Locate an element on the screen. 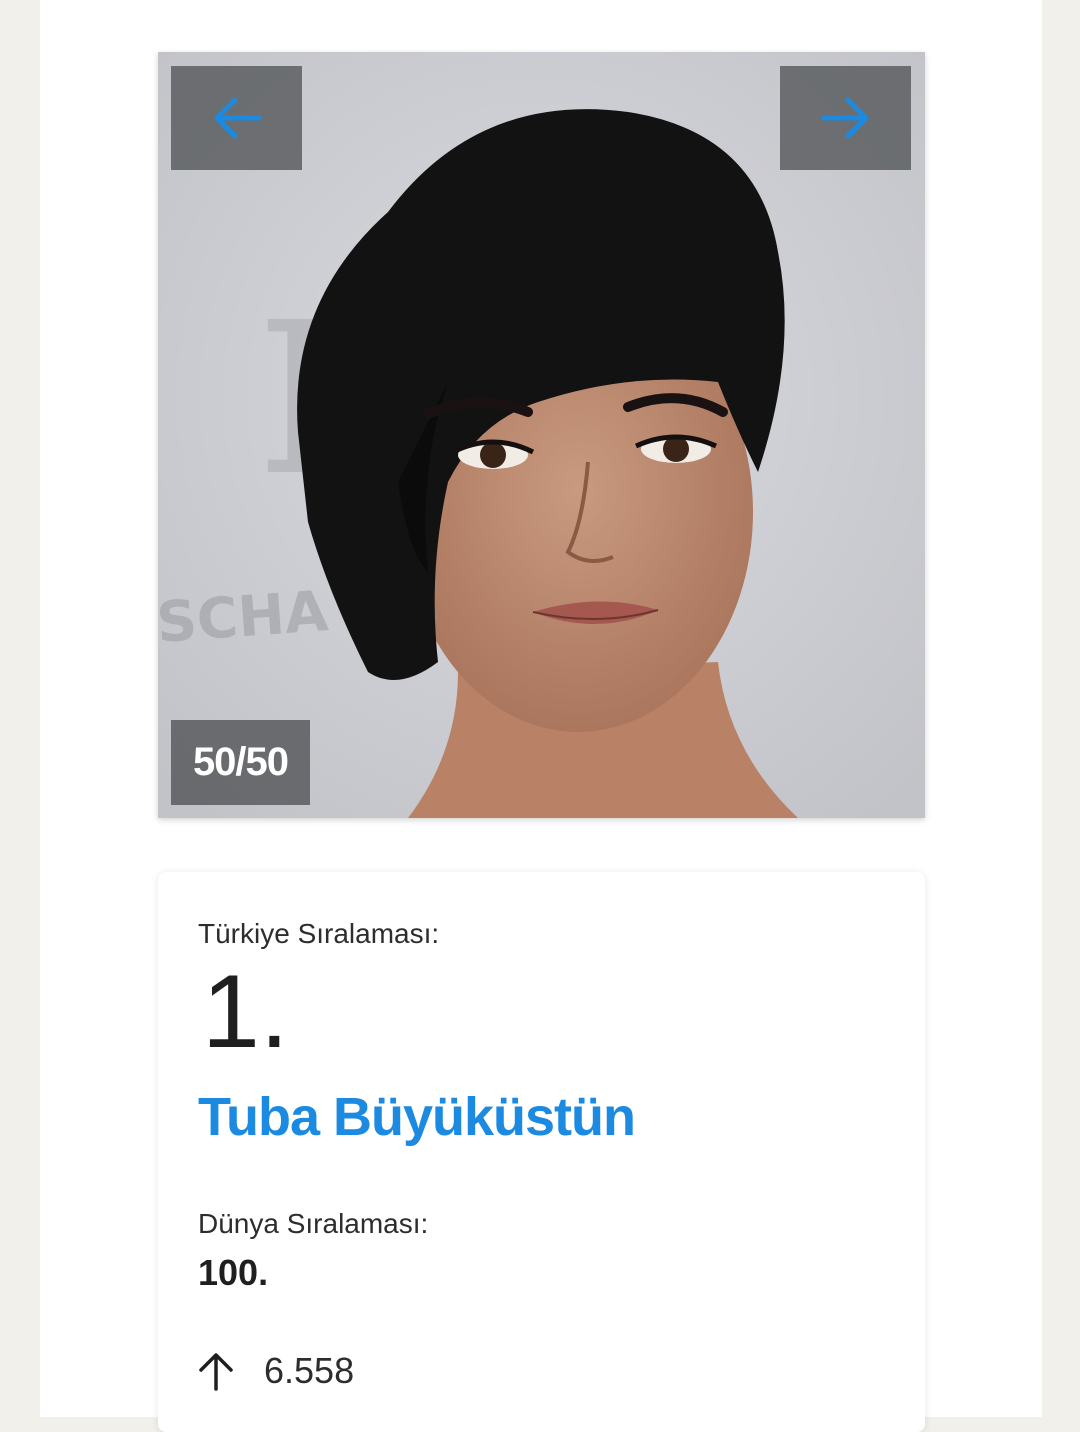 This screenshot has width=1080, height=1432. celebrity-name-link: Tuba Büyüküstün is located at coordinates (417, 1117).